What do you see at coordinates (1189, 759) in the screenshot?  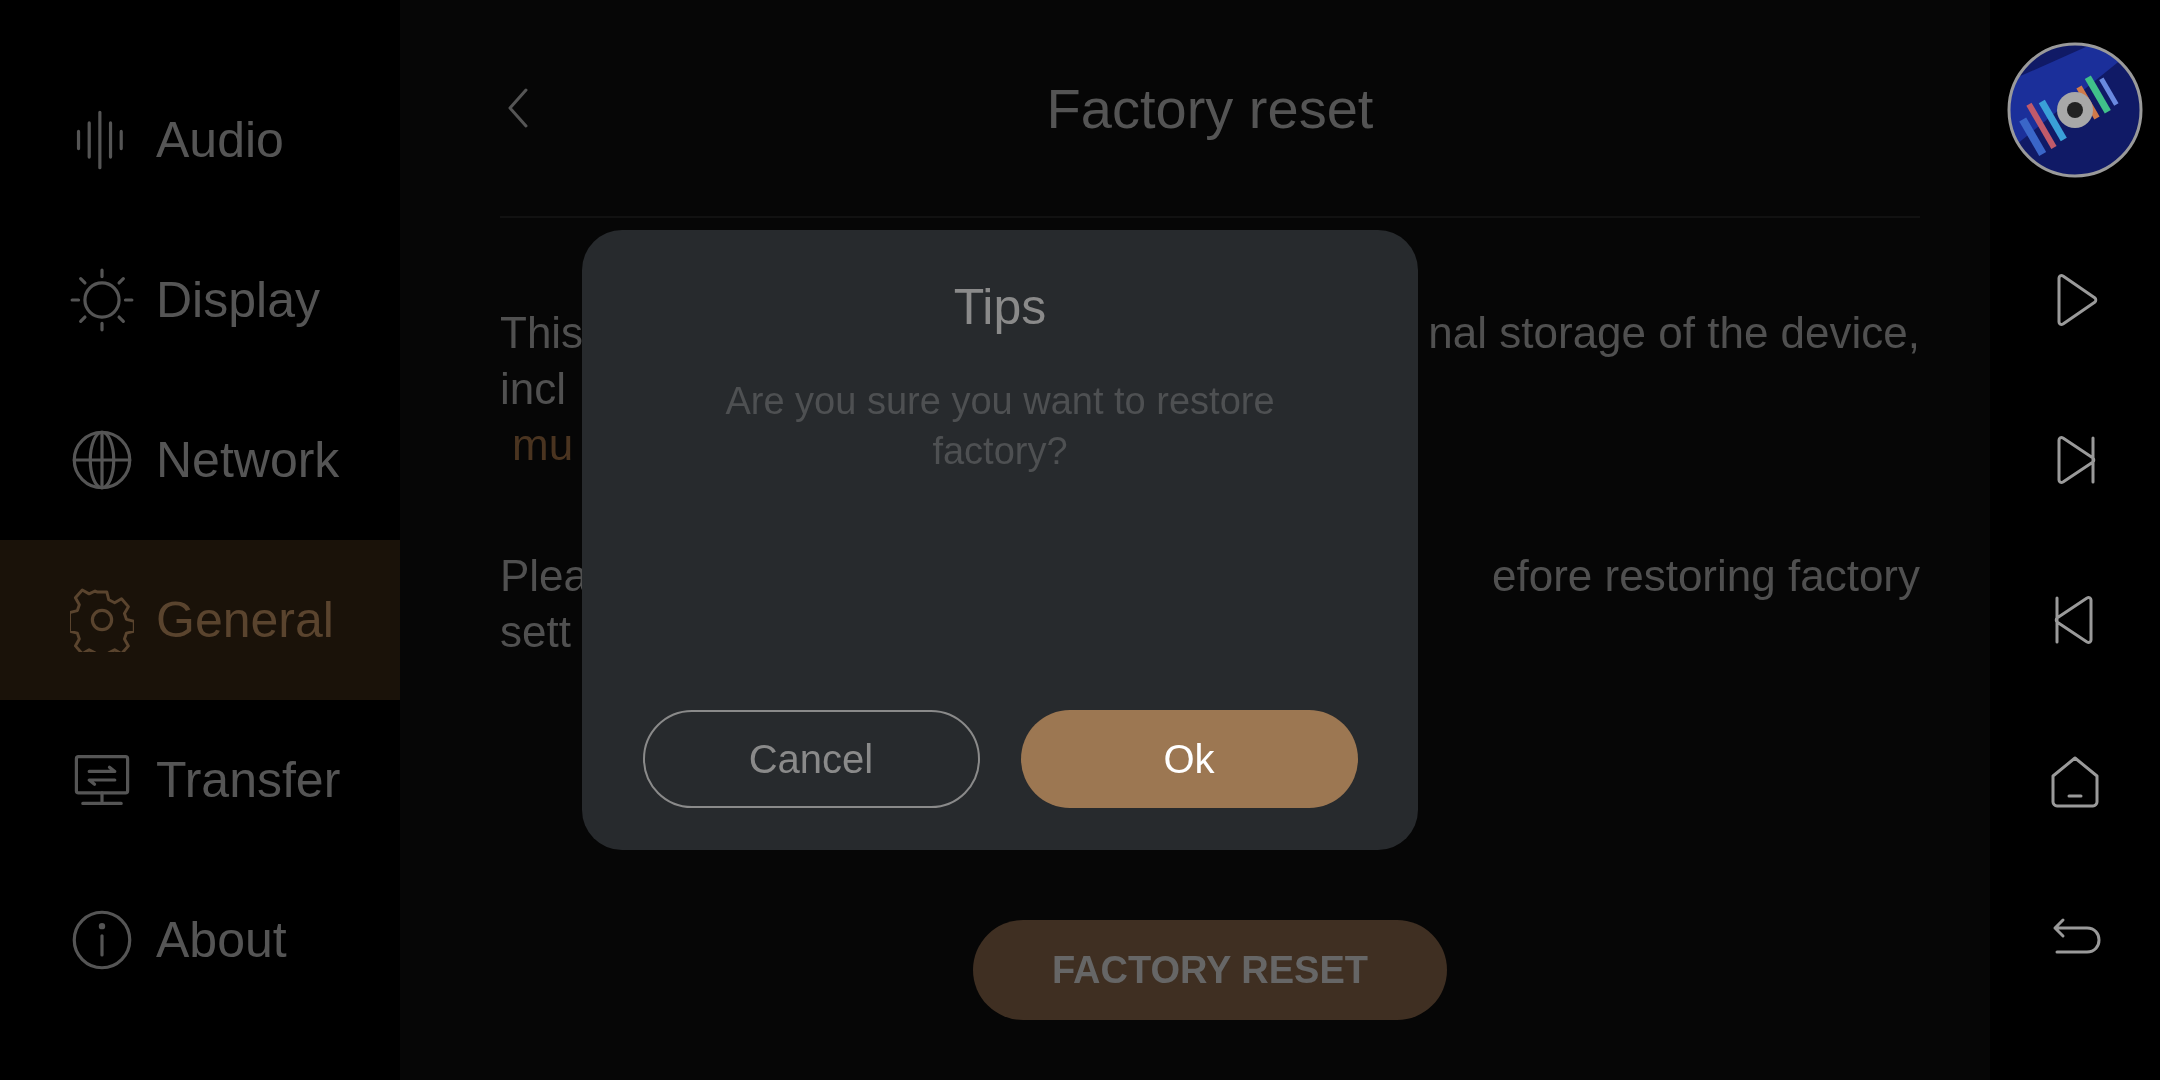 I see `confirm-button: Ok` at bounding box center [1189, 759].